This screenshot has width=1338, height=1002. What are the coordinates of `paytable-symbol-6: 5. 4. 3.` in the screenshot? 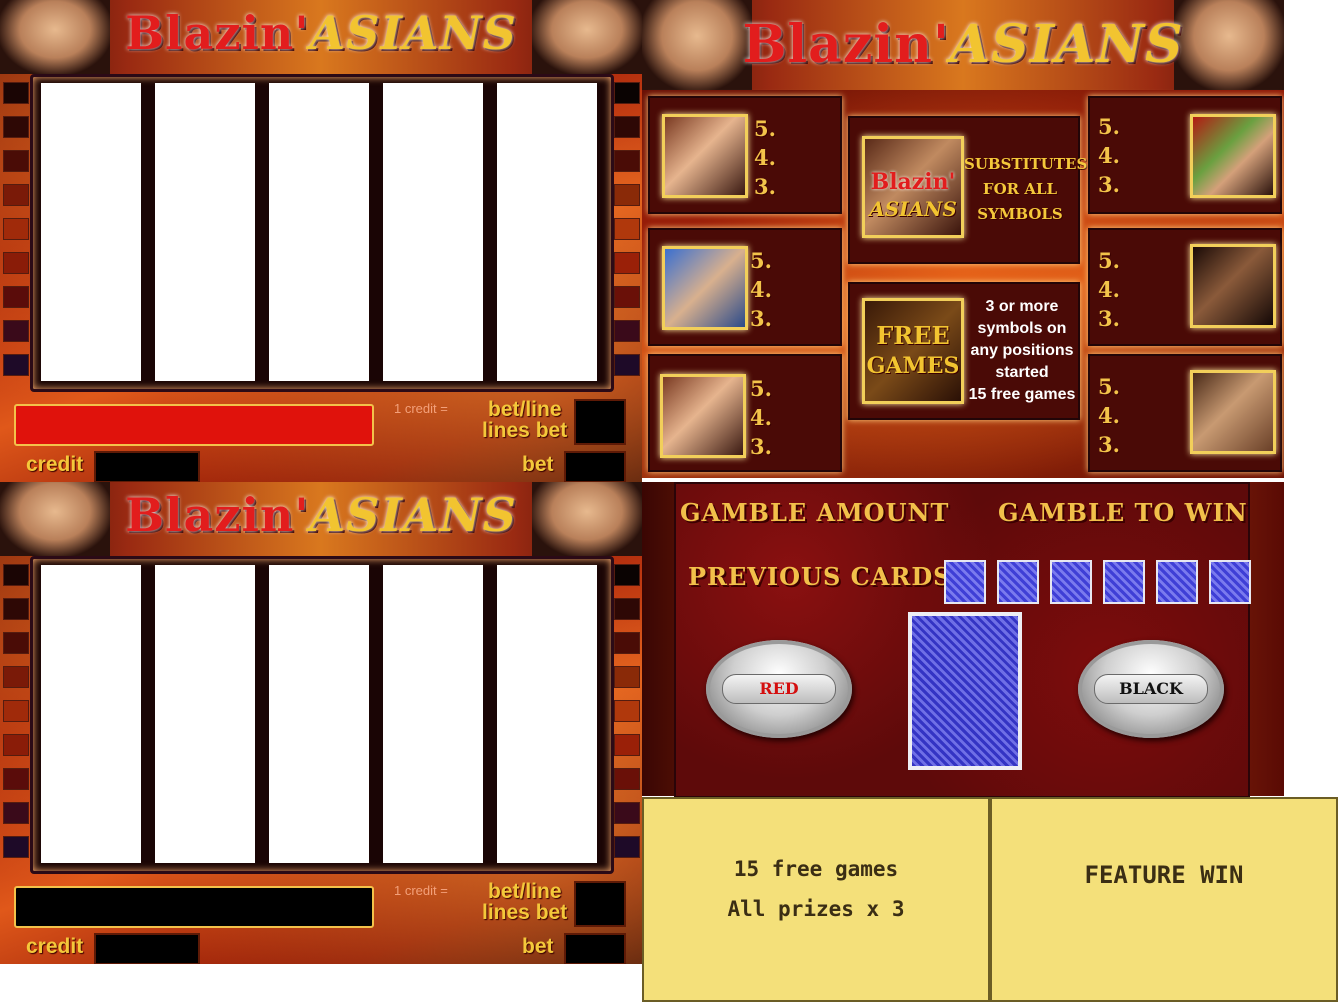 It's located at (1185, 413).